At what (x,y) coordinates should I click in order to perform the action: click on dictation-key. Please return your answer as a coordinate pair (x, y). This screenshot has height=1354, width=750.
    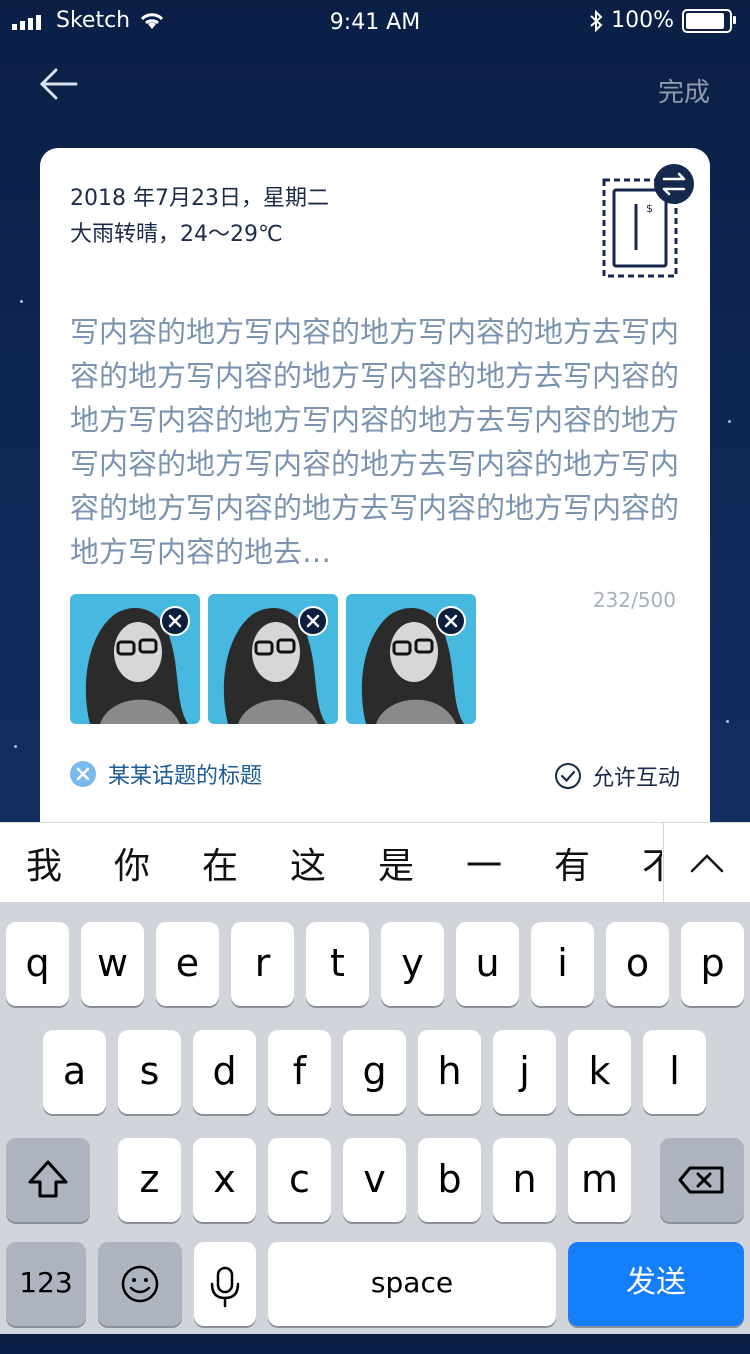
    Looking at the image, I should click on (225, 1284).